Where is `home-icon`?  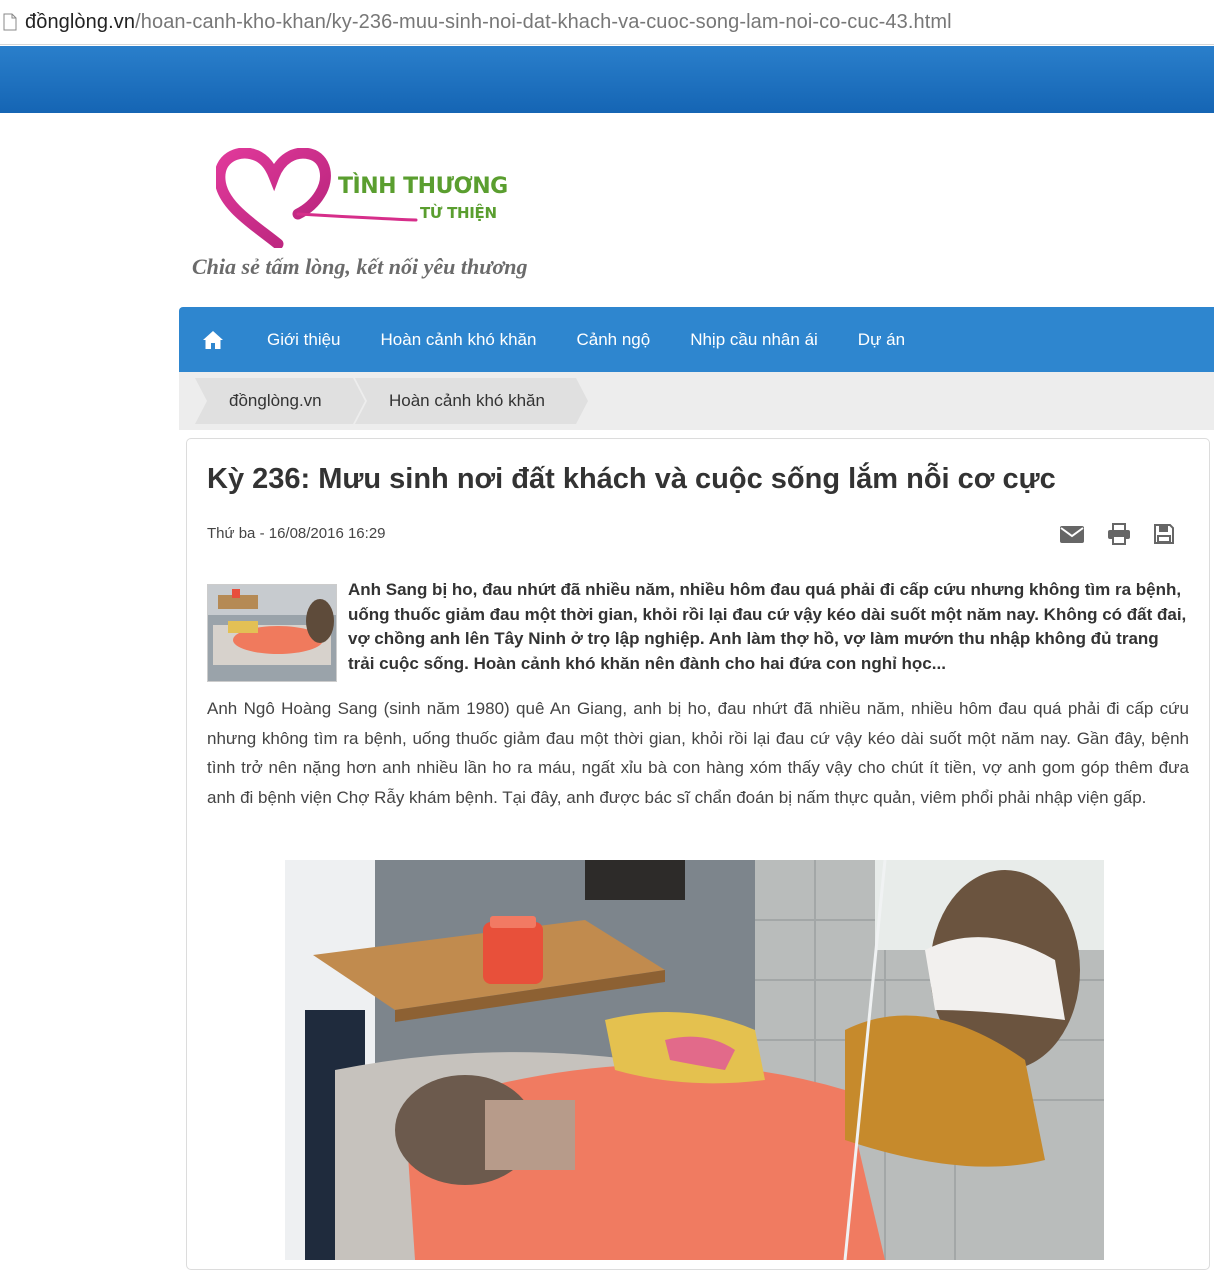 home-icon is located at coordinates (213, 339).